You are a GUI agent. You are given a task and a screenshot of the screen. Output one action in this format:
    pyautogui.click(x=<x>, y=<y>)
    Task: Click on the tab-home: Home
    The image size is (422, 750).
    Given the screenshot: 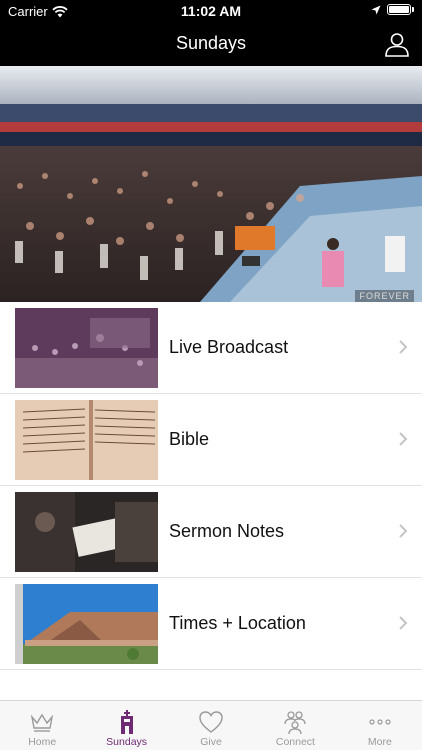 What is the action you would take?
    pyautogui.click(x=42, y=725)
    